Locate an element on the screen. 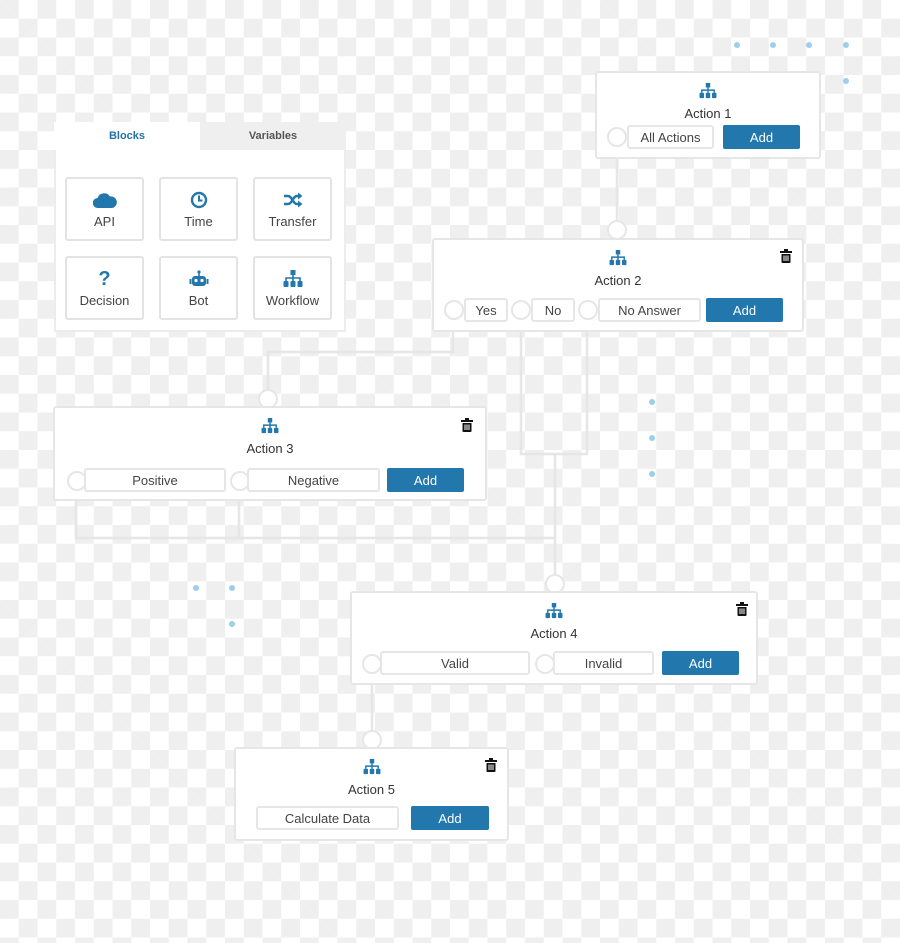  block-workflow: Workflow is located at coordinates (292, 288).